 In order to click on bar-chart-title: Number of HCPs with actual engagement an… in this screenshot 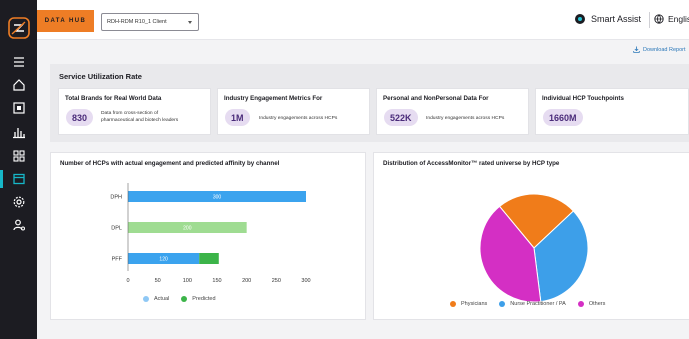, I will do `click(170, 163)`.